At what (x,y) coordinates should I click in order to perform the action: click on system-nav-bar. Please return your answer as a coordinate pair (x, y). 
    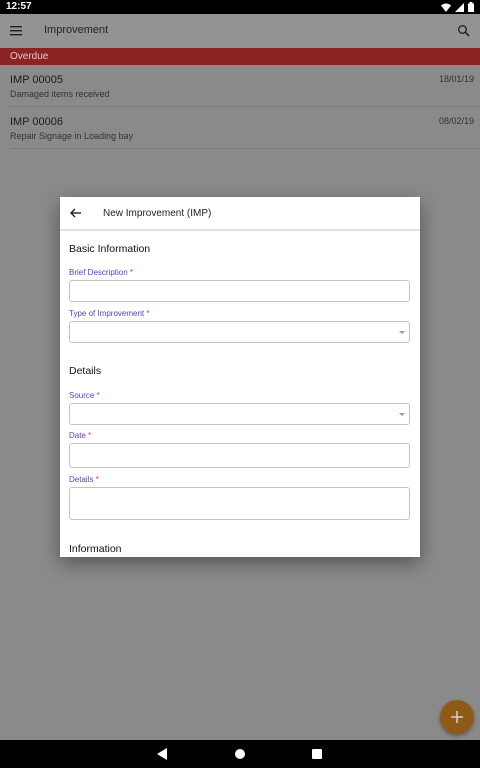
    Looking at the image, I should click on (240, 754).